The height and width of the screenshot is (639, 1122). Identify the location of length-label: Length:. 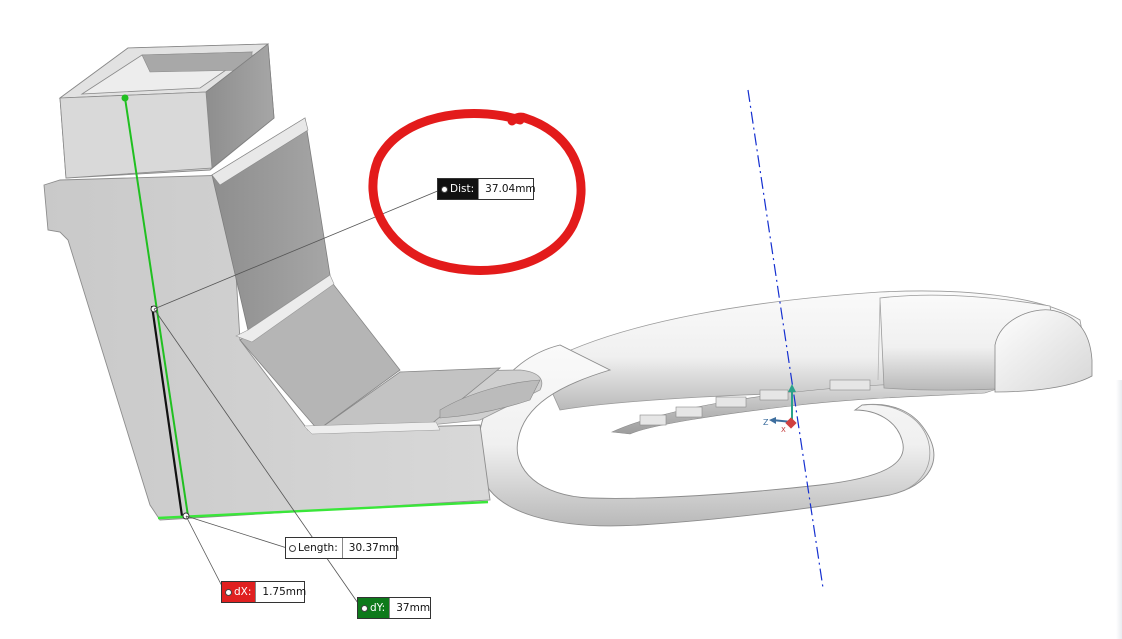
(314, 548).